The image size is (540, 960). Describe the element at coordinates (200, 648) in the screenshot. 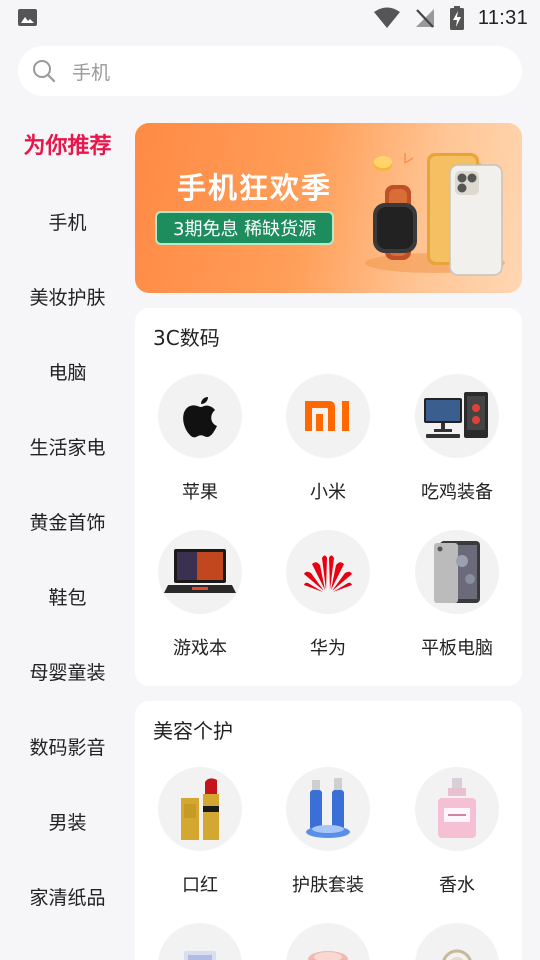

I see `brand-label: 游戏本` at that location.